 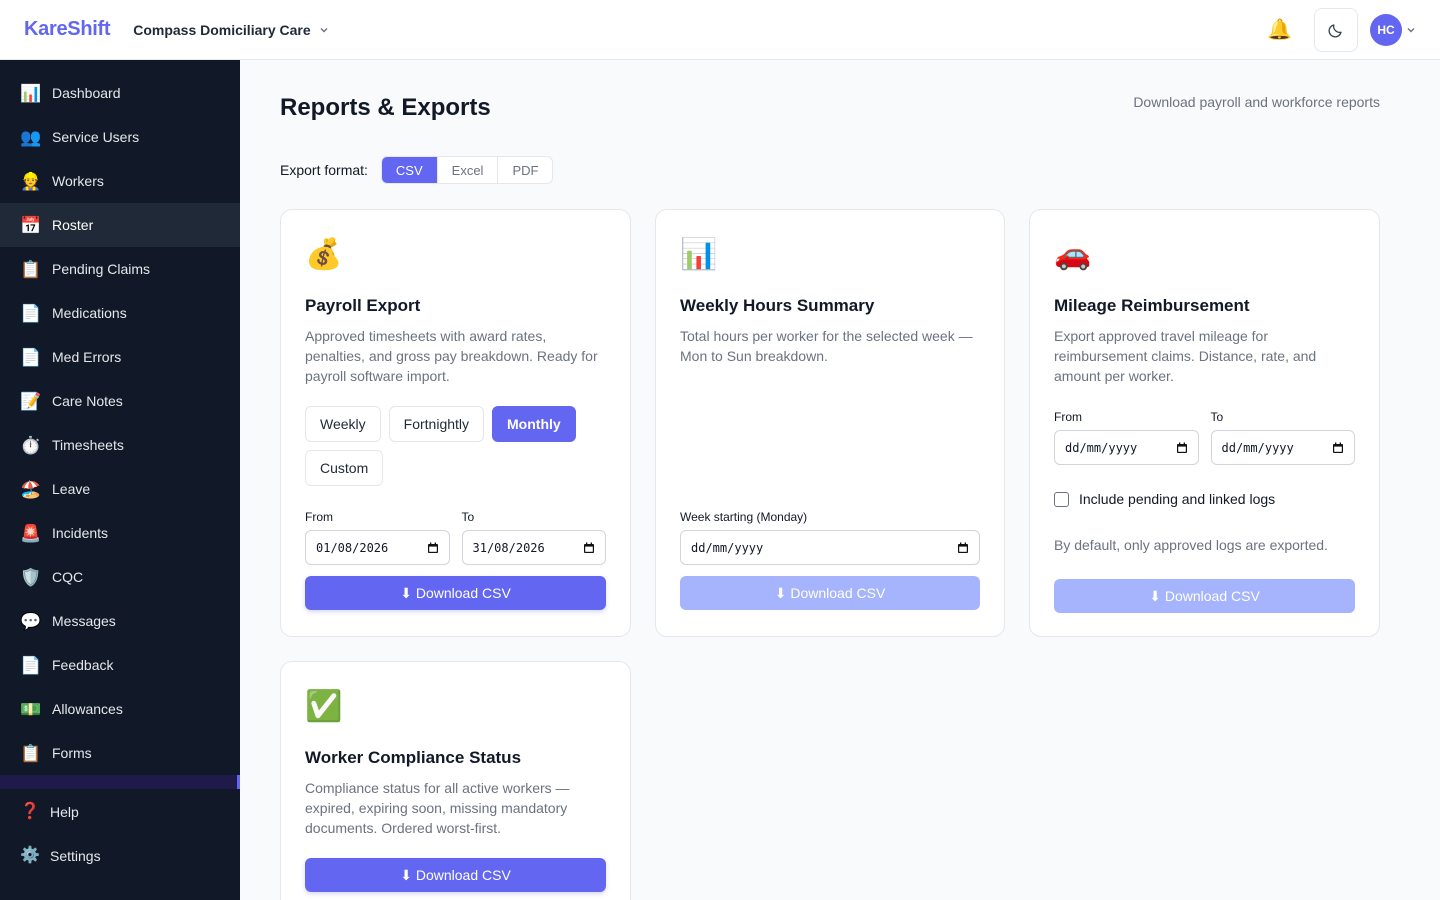 I want to click on date-range: From 01/08/2026 To 31/08/2026, so click(x=455, y=537).